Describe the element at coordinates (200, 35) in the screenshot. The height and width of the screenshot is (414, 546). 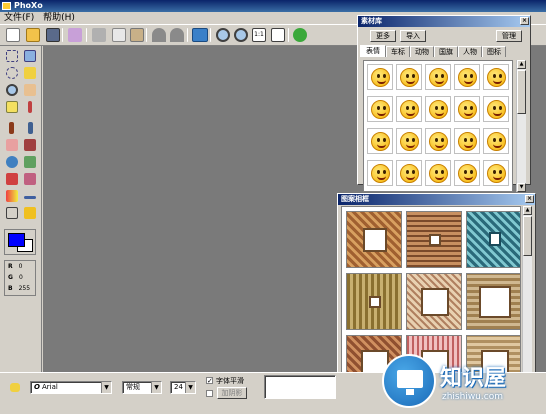
I see `screen-capture-icon` at that location.